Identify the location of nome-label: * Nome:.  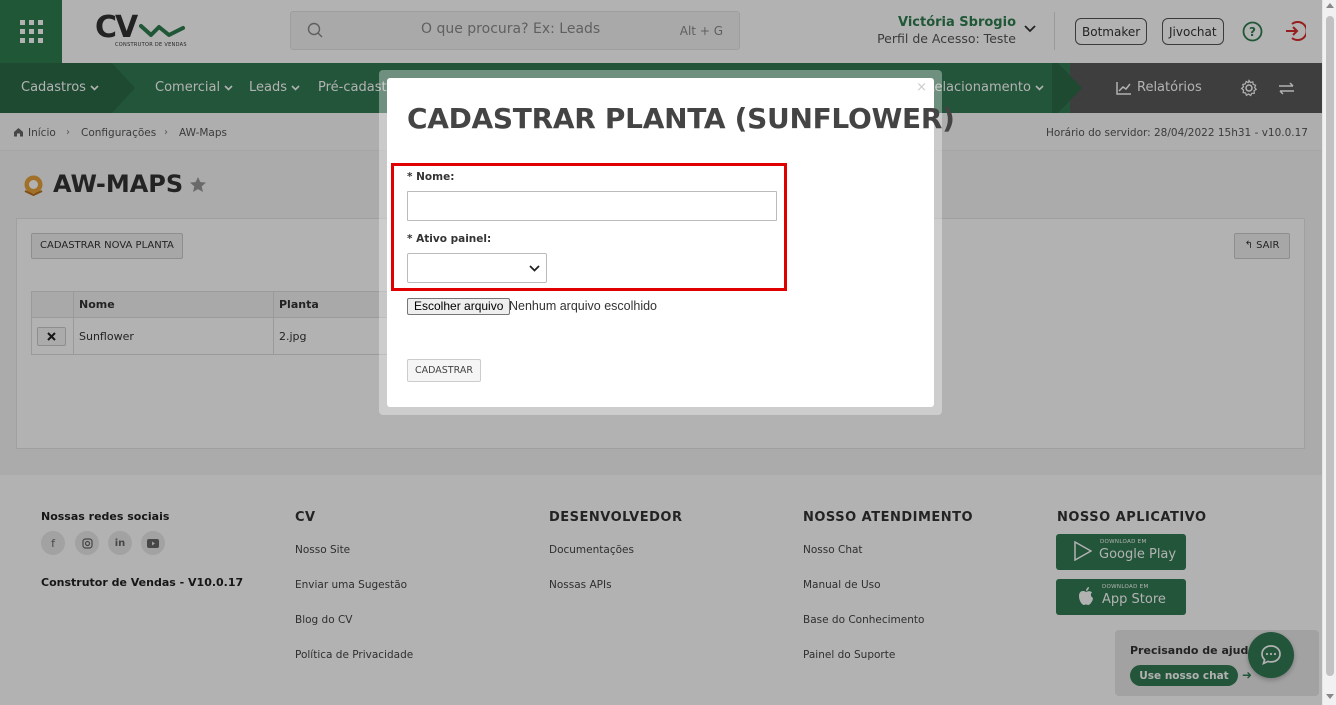
(431, 177).